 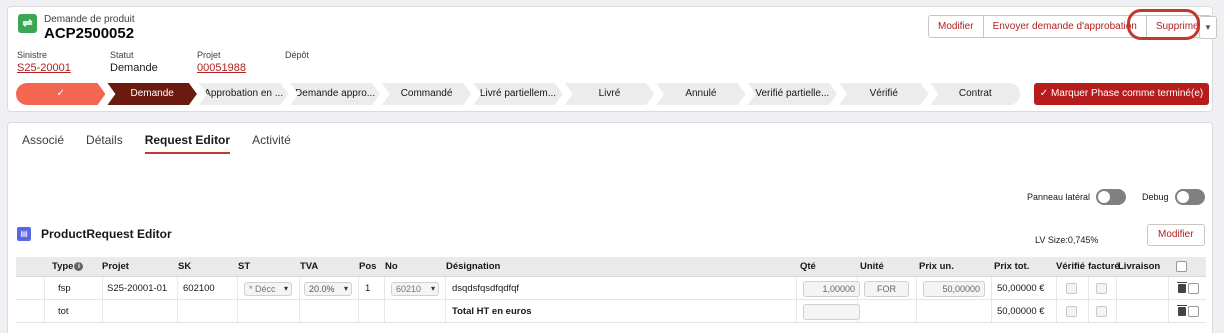 What do you see at coordinates (89, 33) in the screenshot?
I see `record-name: ACP2500052` at bounding box center [89, 33].